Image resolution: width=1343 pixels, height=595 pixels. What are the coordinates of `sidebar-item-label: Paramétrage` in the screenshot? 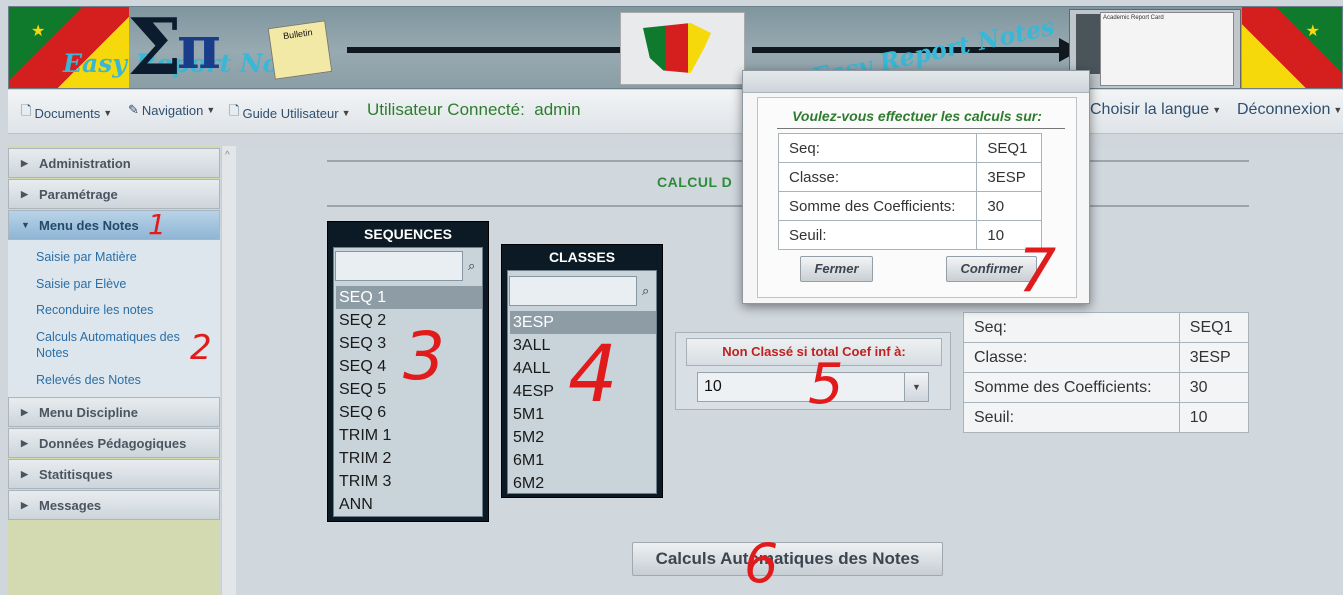 It's located at (78, 194).